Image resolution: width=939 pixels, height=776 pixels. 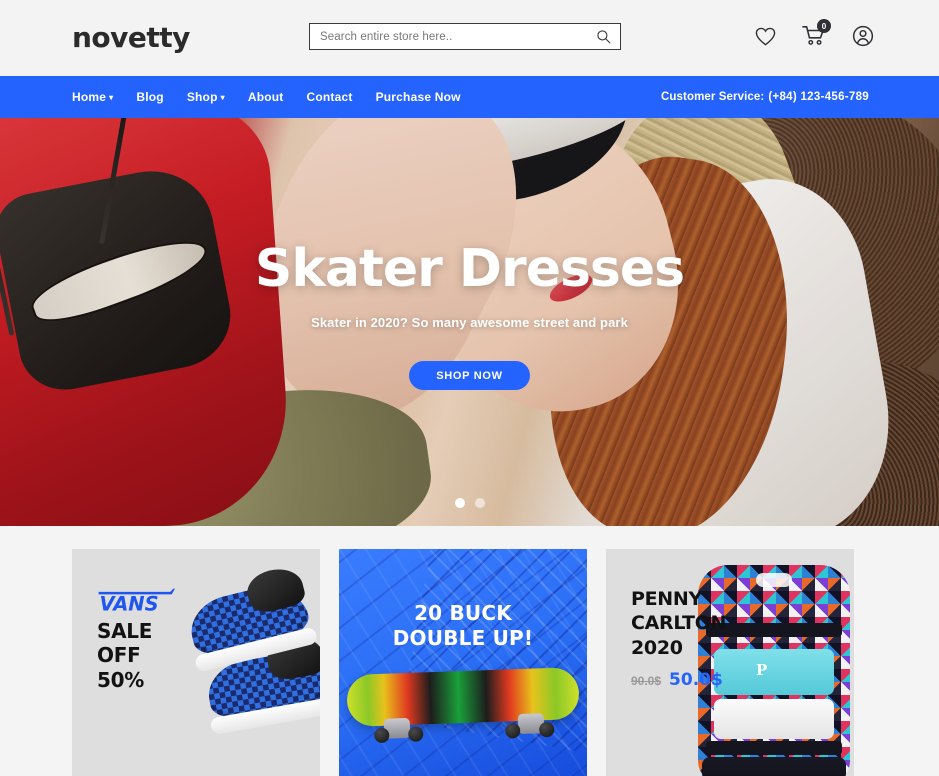 I want to click on promo-line-3: 2020, so click(x=657, y=647).